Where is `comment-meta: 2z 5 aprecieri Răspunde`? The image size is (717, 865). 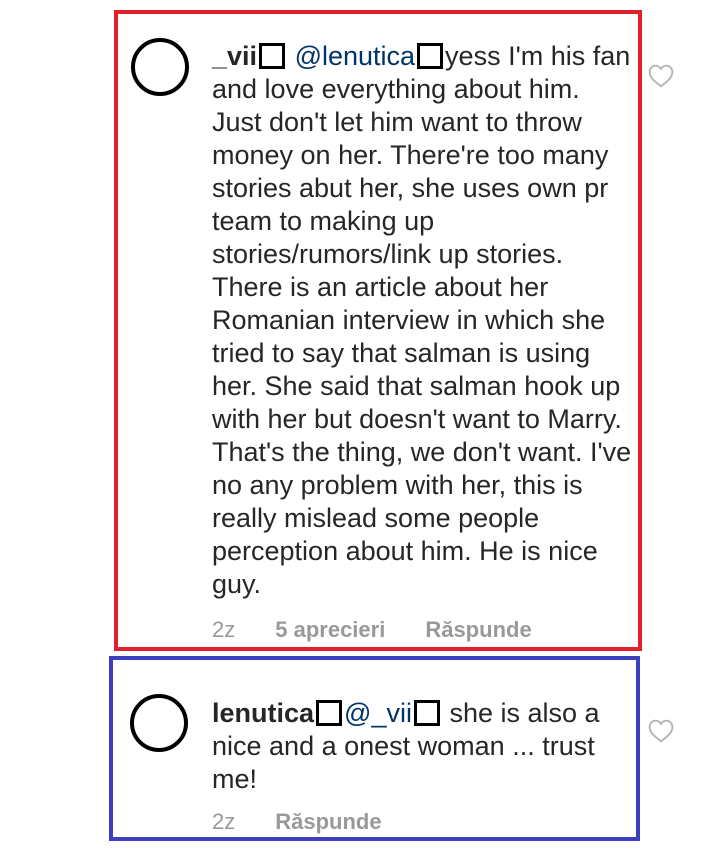 comment-meta: 2z 5 aprecieri Răspunde is located at coordinates (372, 630).